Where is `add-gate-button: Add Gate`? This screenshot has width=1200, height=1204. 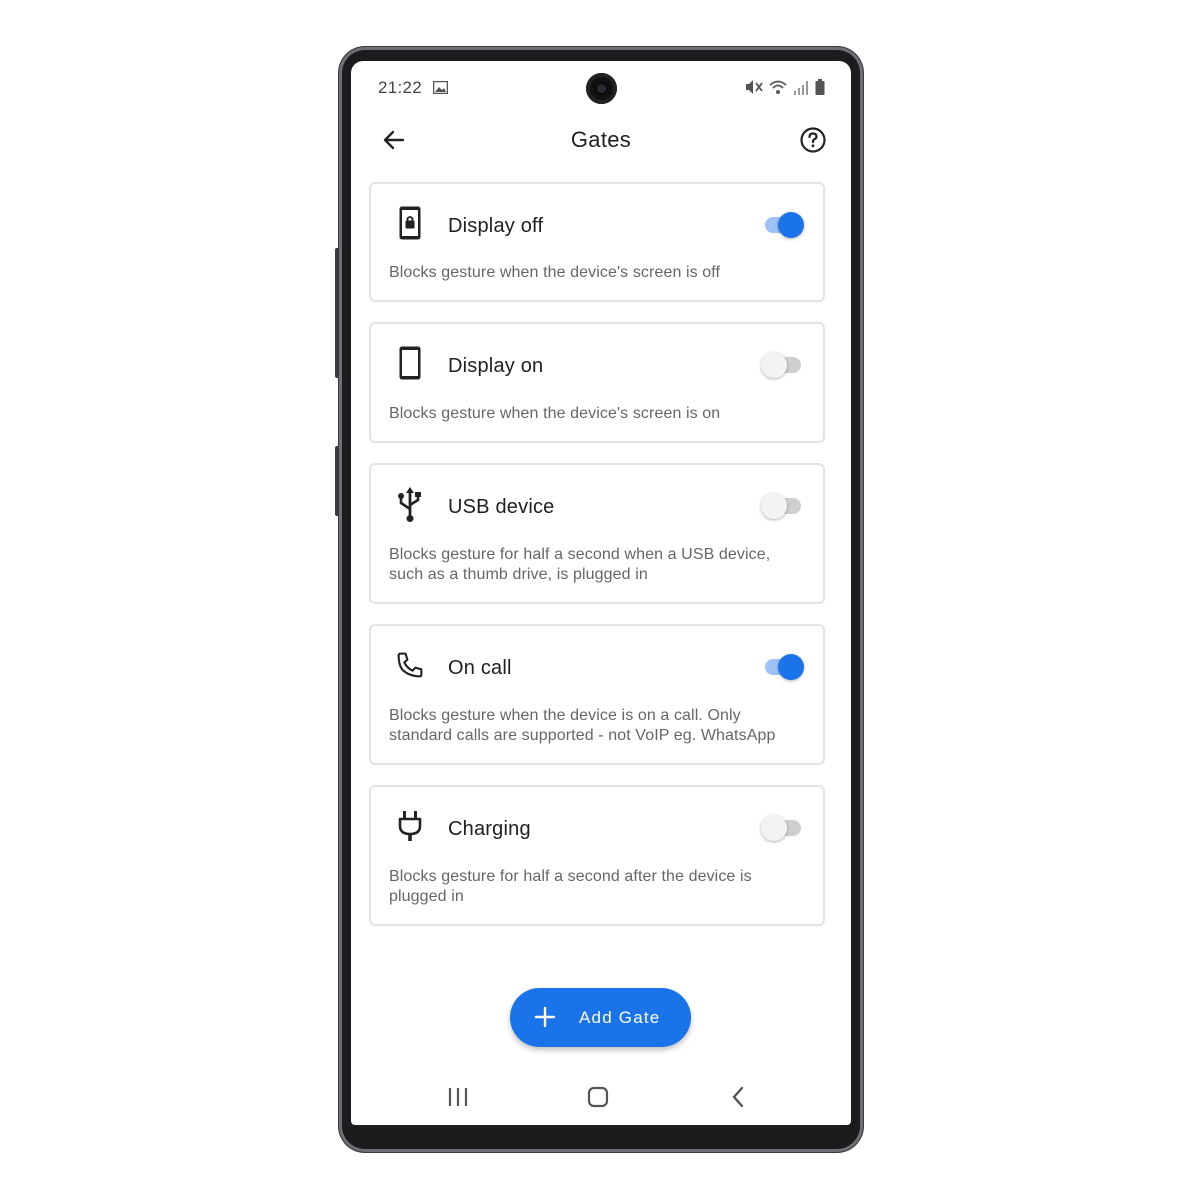 add-gate-button: Add Gate is located at coordinates (600, 1017).